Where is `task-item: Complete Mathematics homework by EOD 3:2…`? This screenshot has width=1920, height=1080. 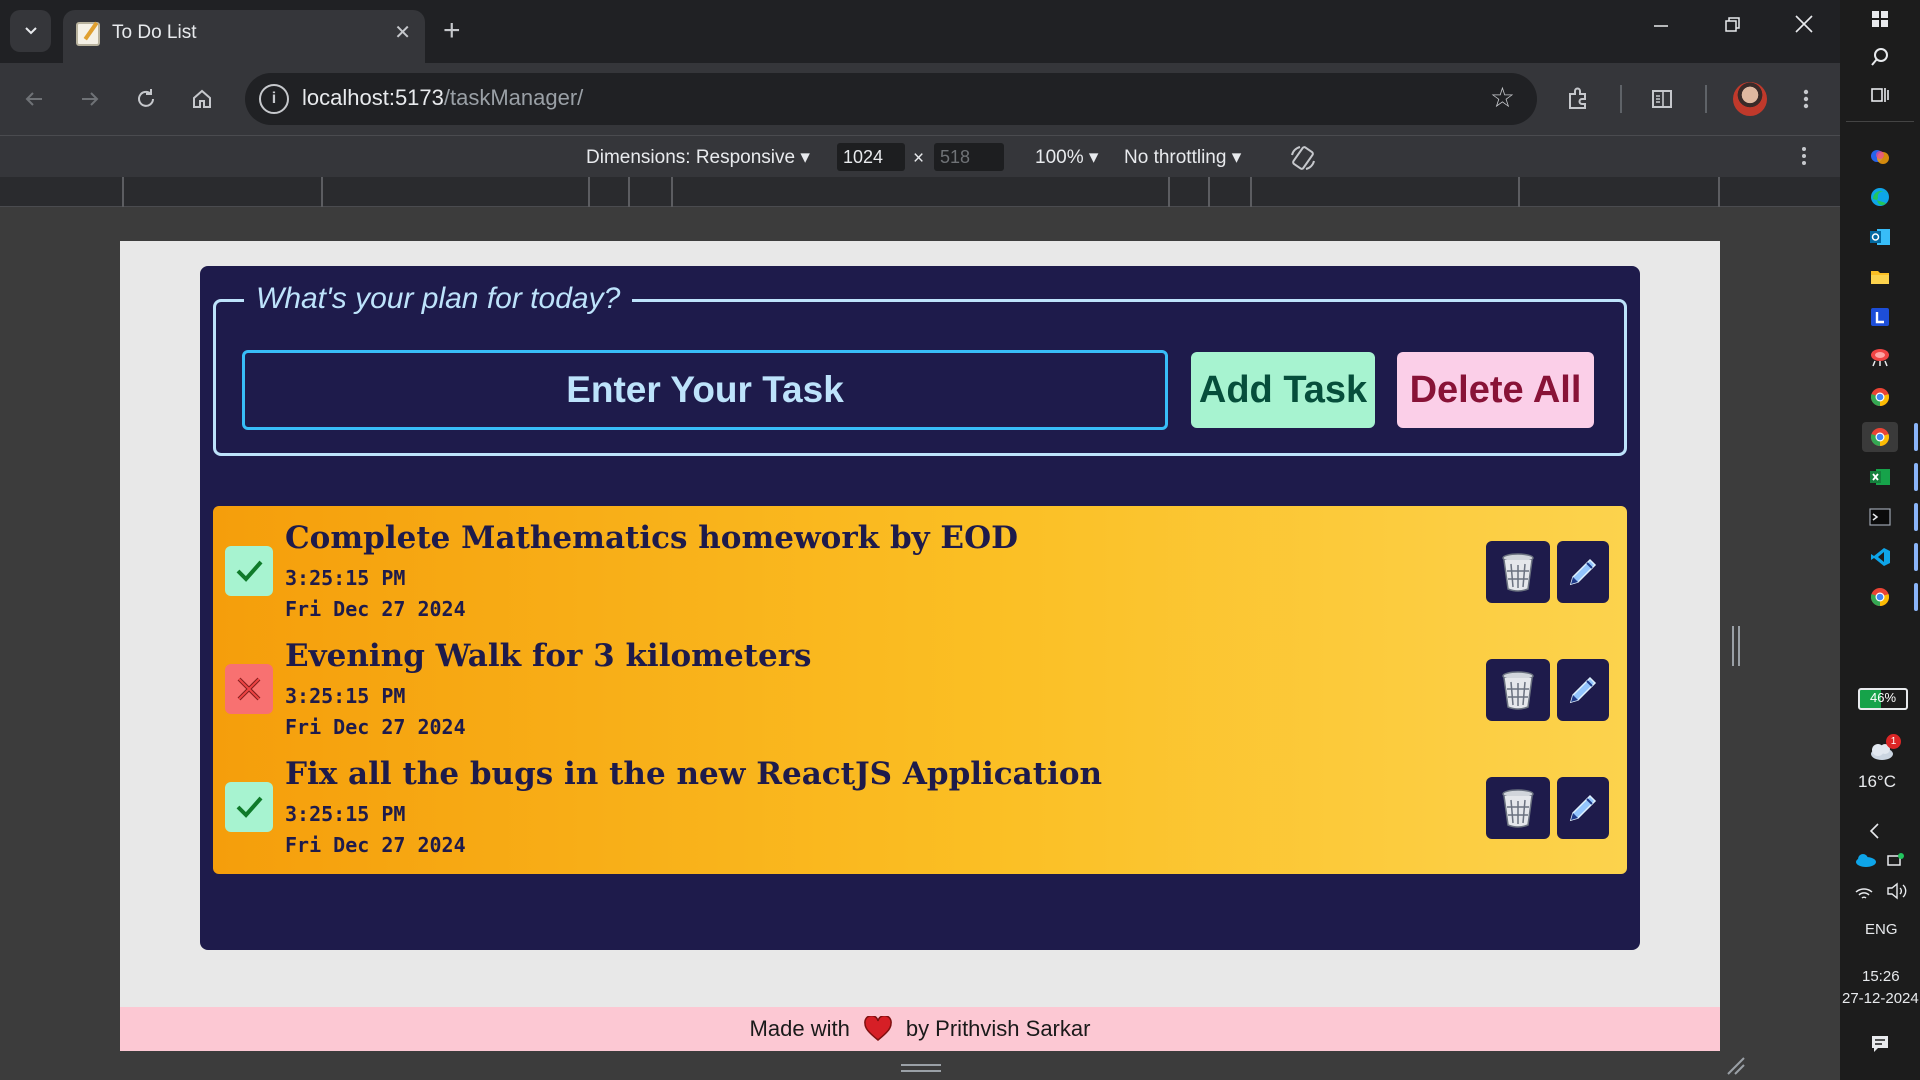
task-item: Complete Mathematics homework by EOD 3:2… is located at coordinates (920, 572).